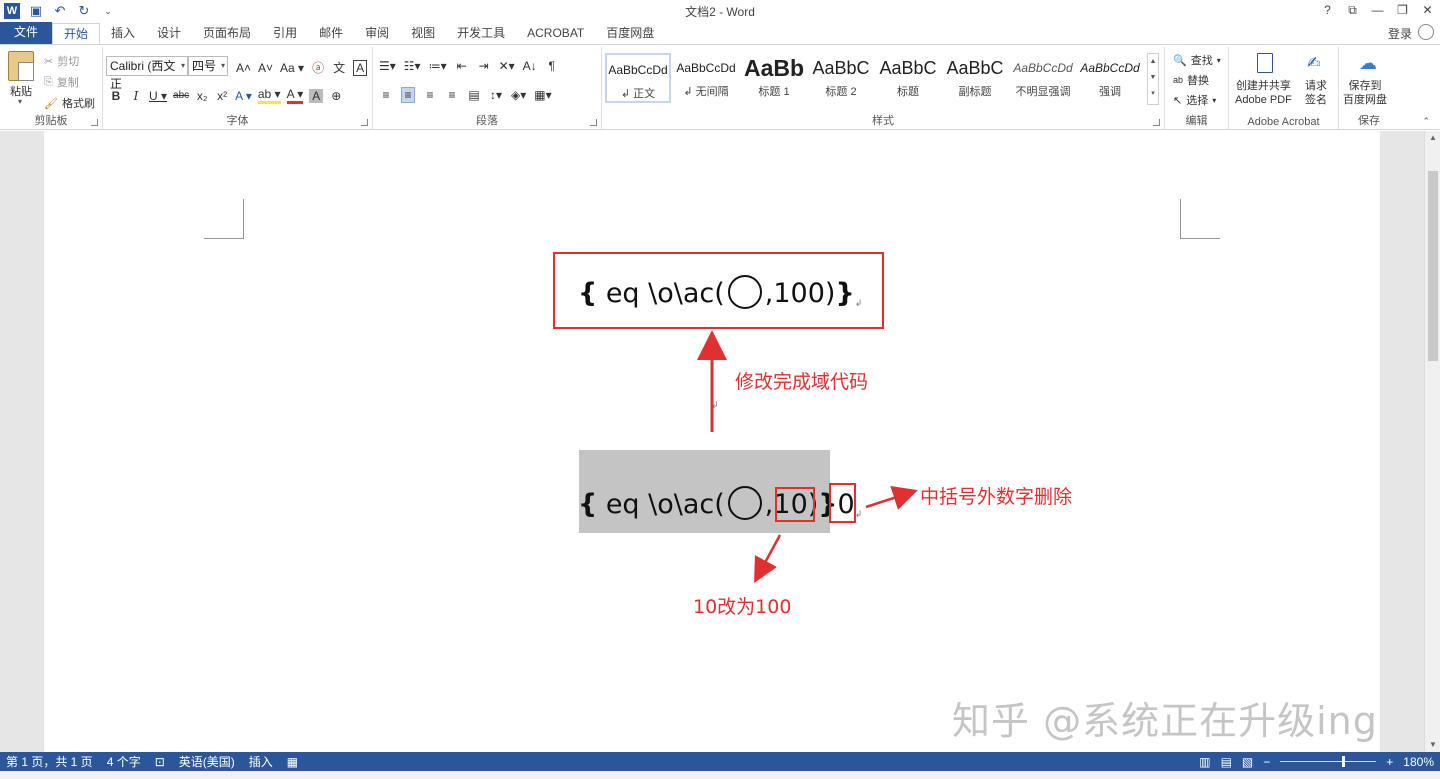 The image size is (1440, 779). What do you see at coordinates (1156, 122) in the screenshot?
I see `styles-launcher-icon` at bounding box center [1156, 122].